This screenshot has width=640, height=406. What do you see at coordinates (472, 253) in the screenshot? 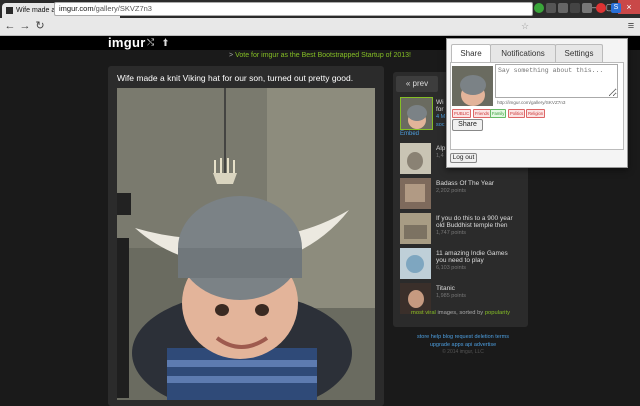
I see `sidebar-item-title: 11 amazing Indie Games` at bounding box center [472, 253].